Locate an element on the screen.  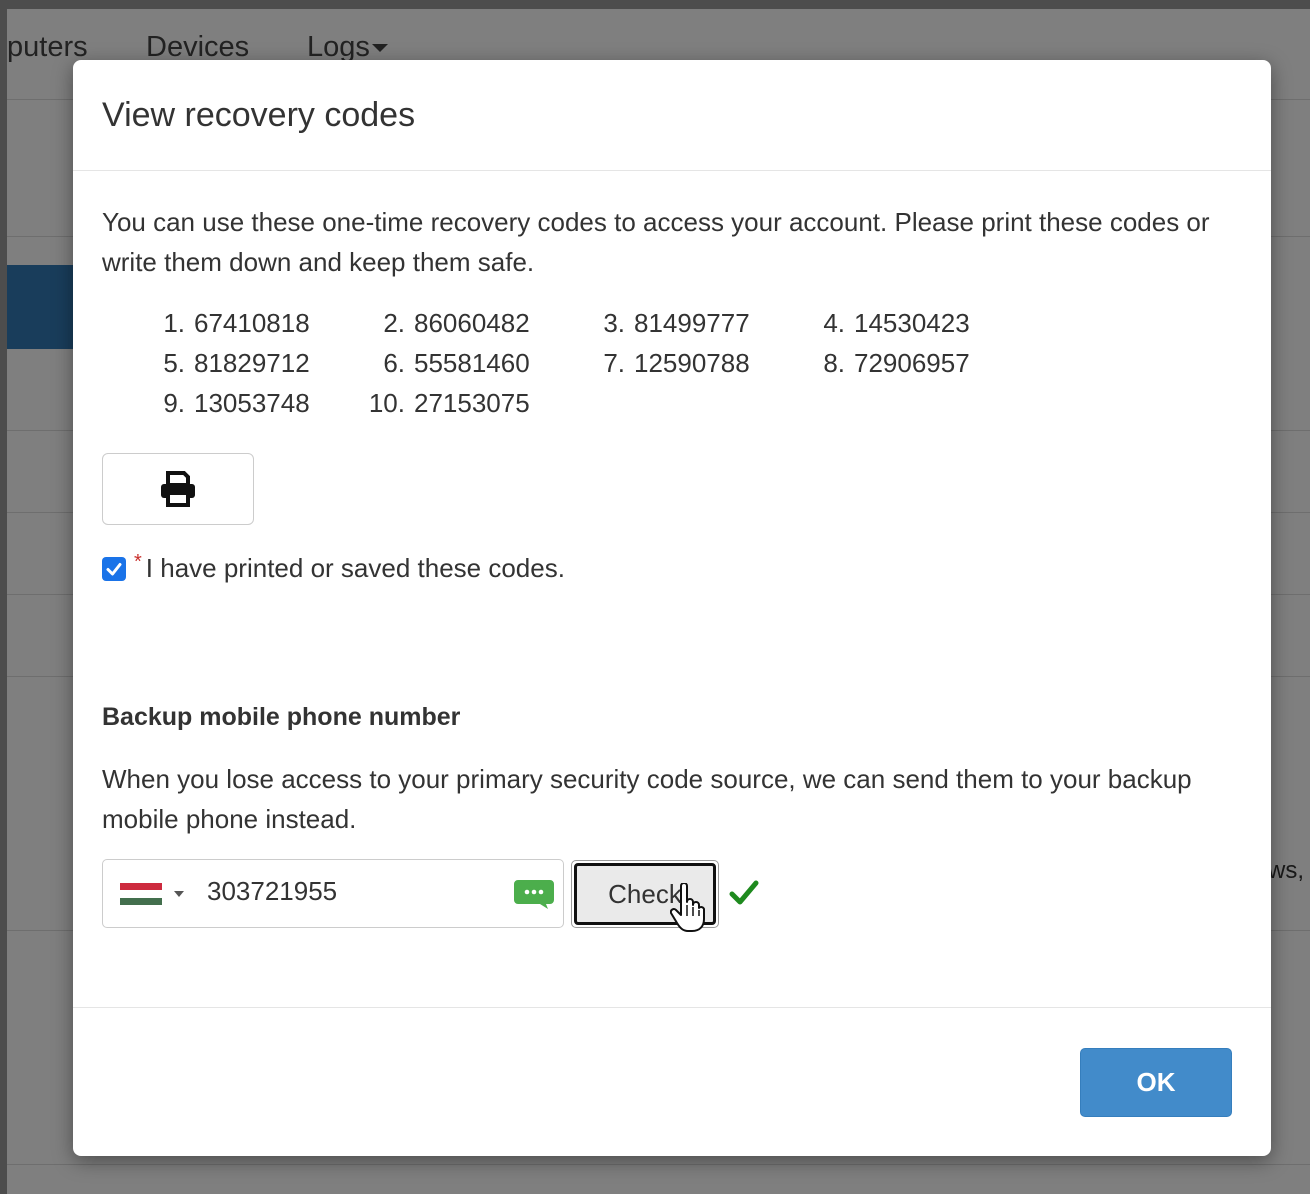
modal-footer is located at coordinates (672, 1007).